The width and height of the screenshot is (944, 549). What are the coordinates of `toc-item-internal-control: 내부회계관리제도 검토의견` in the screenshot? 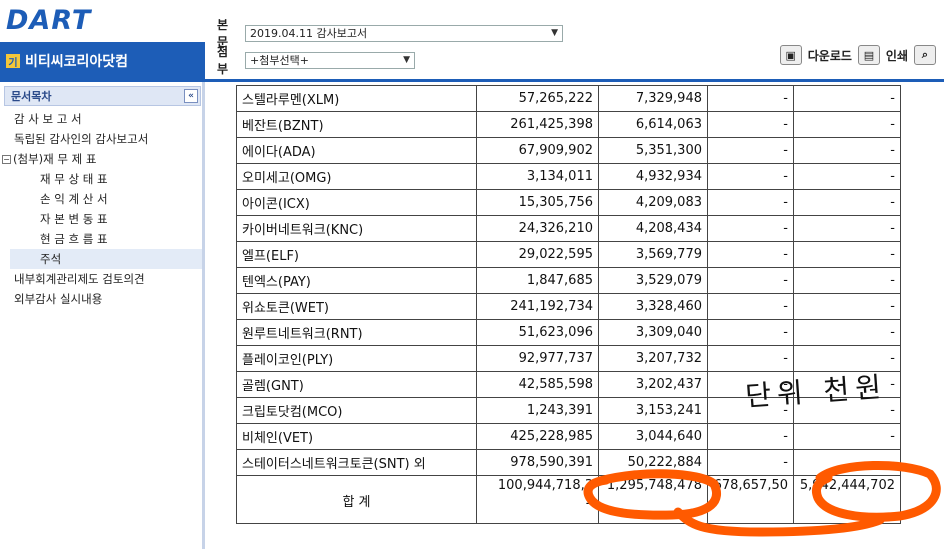 It's located at (106, 279).